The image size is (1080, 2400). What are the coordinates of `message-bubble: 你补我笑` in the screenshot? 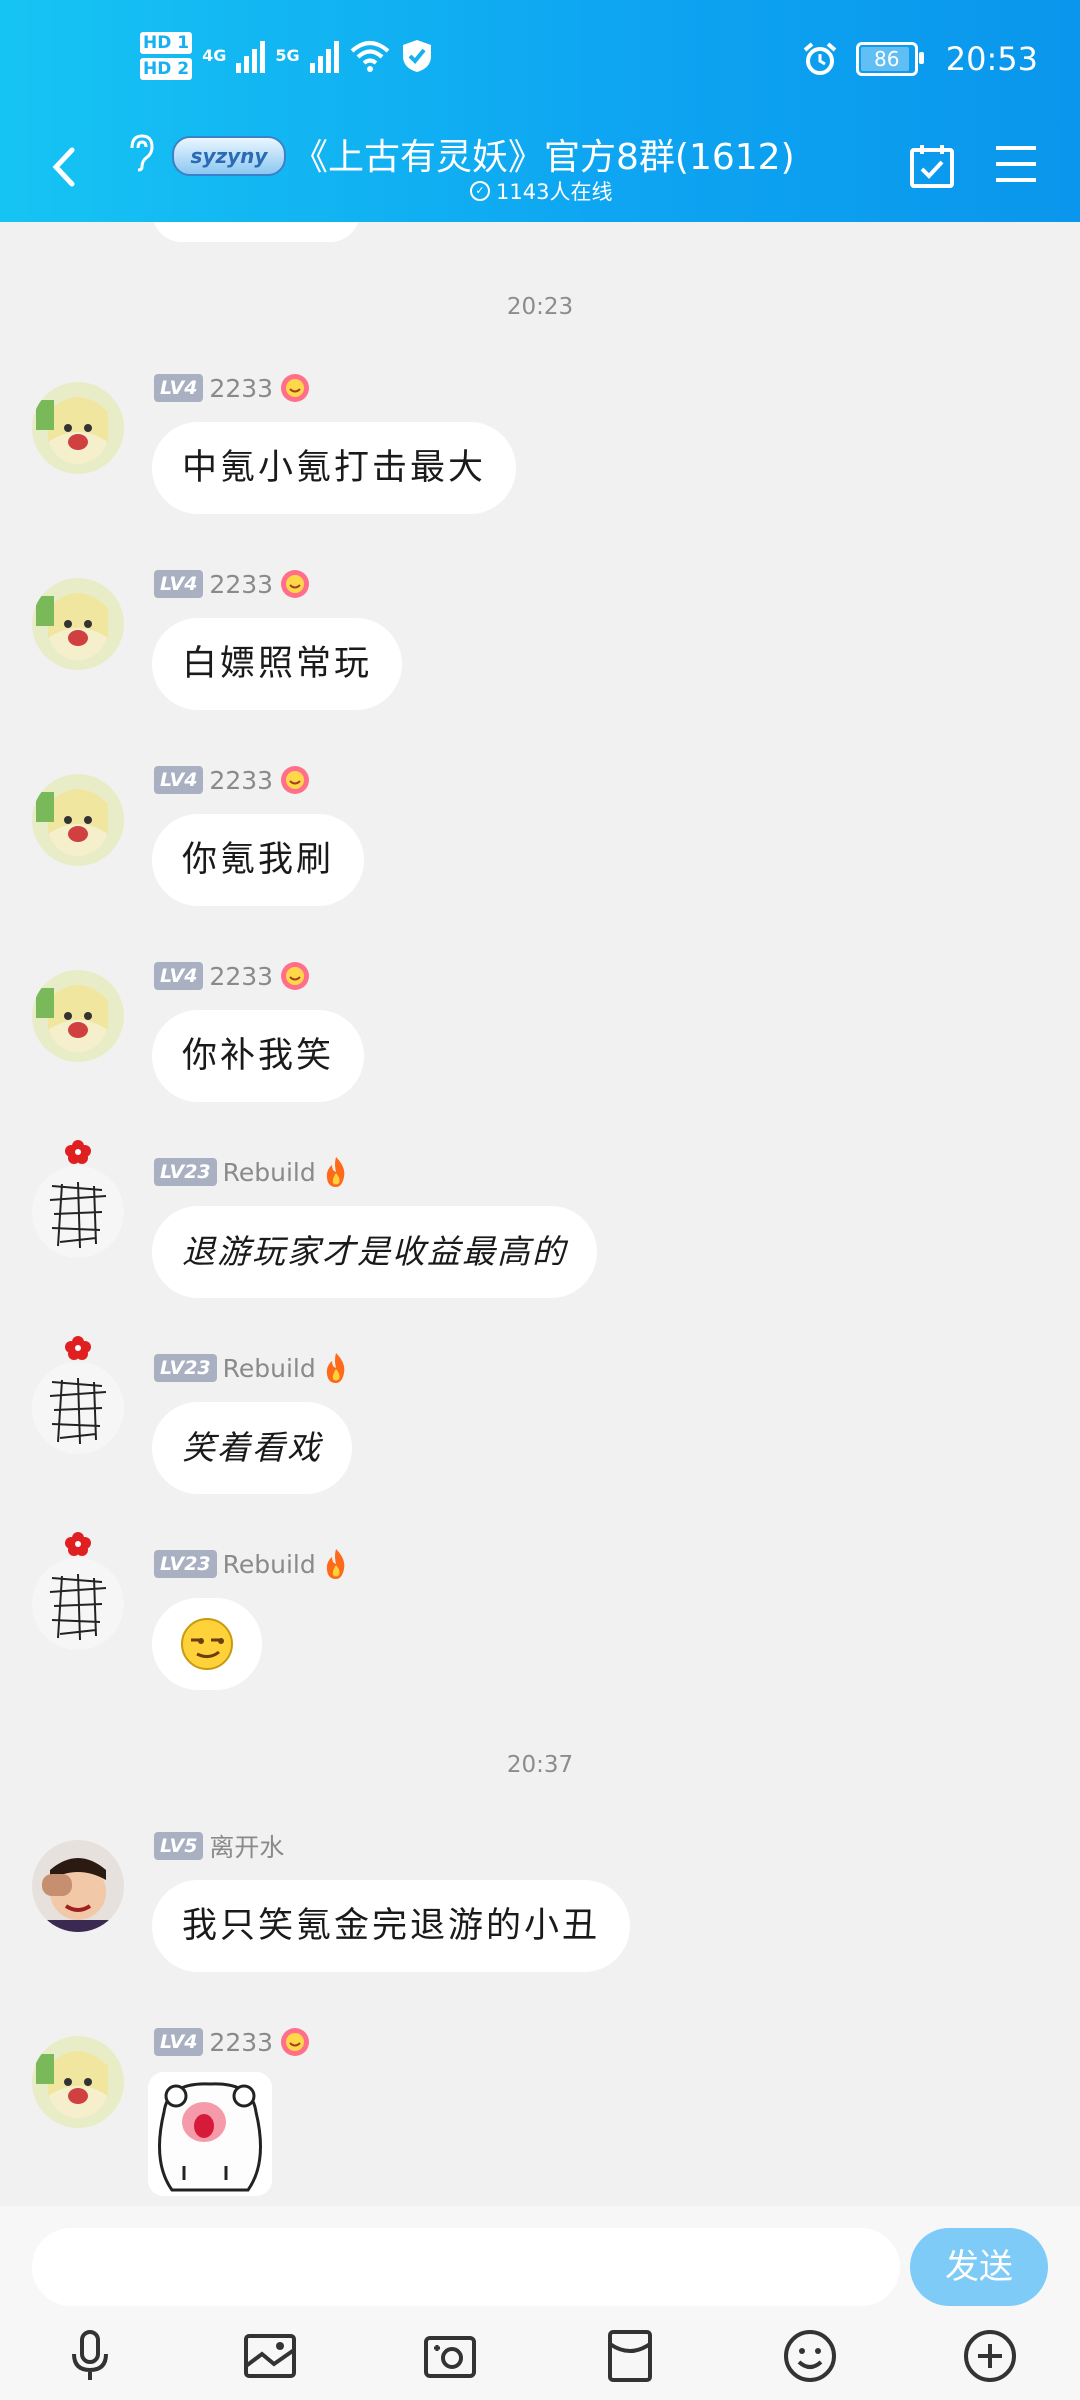 It's located at (258, 1056).